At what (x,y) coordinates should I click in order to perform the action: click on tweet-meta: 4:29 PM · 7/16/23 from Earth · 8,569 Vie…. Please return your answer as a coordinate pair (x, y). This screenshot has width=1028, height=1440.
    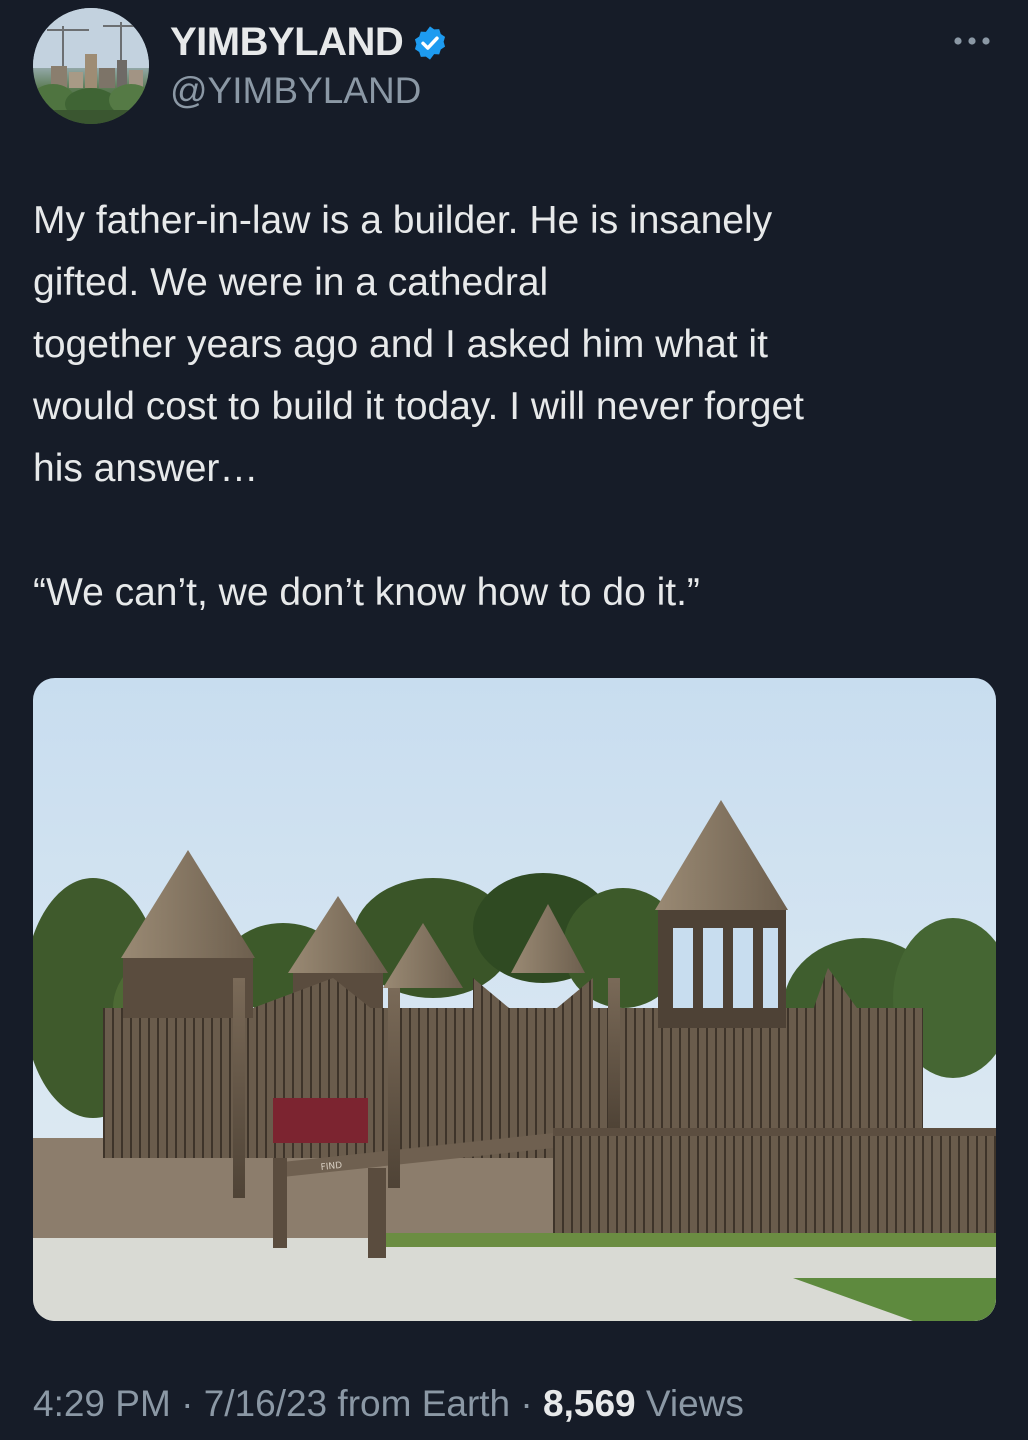
    Looking at the image, I should click on (388, 1404).